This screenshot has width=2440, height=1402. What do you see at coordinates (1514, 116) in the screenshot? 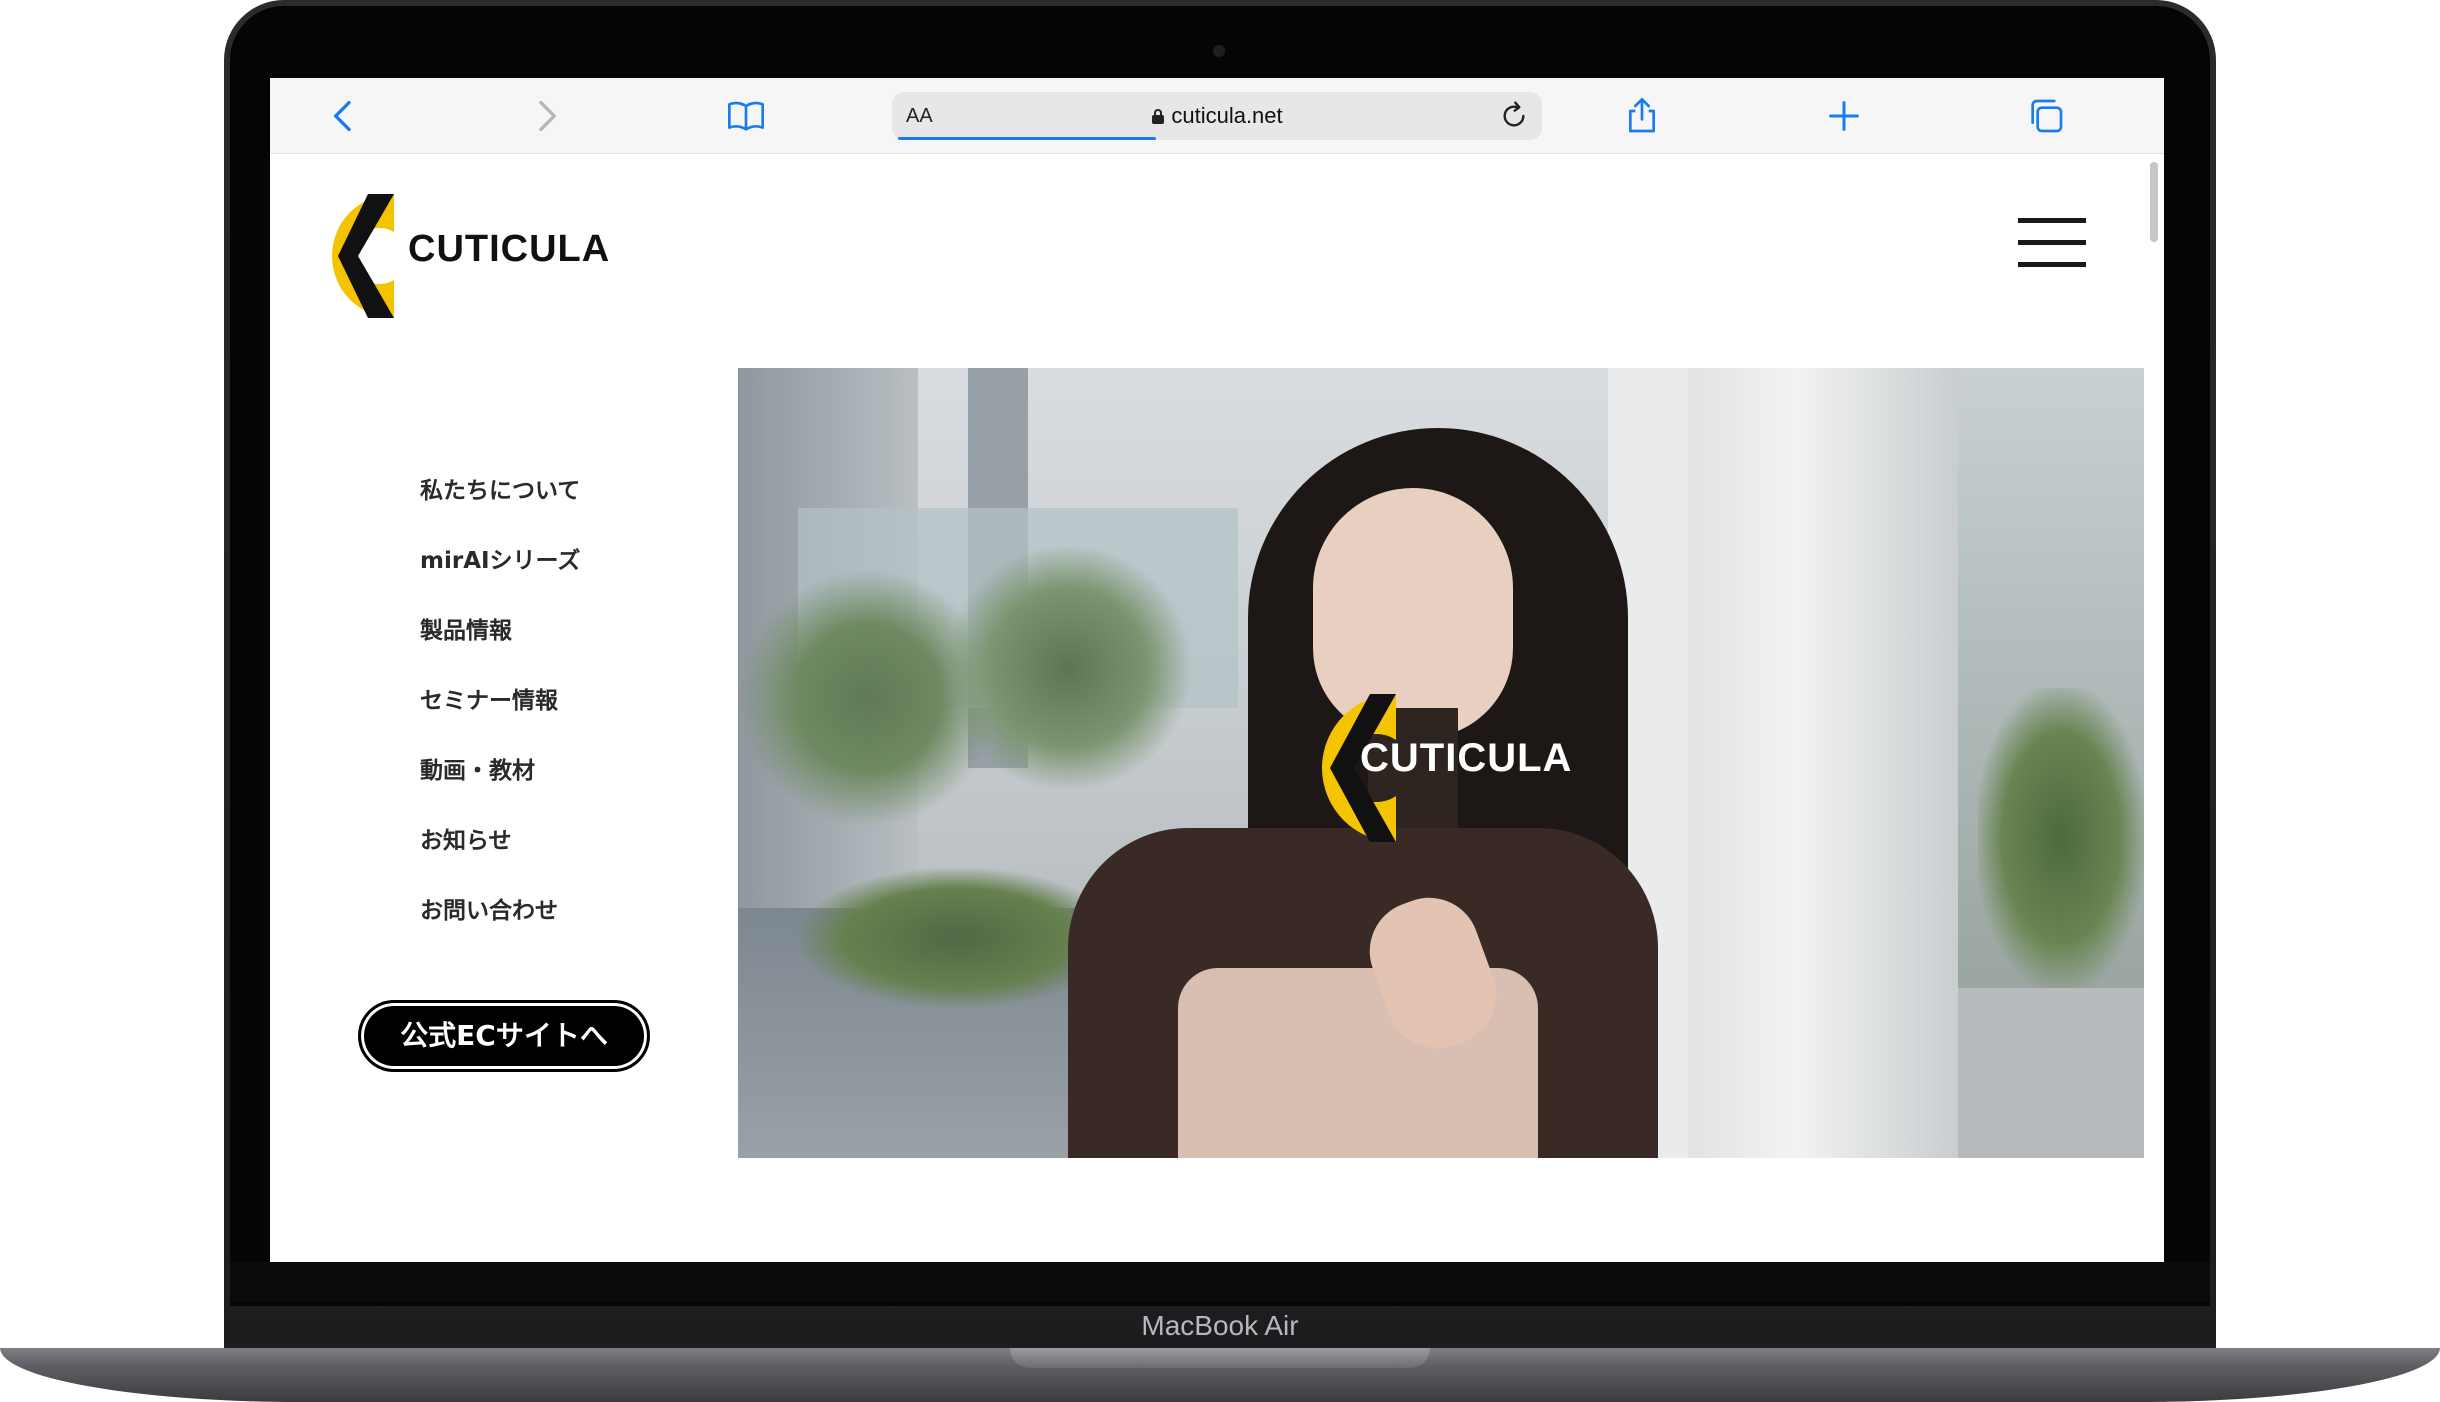
I see `reload-icon` at bounding box center [1514, 116].